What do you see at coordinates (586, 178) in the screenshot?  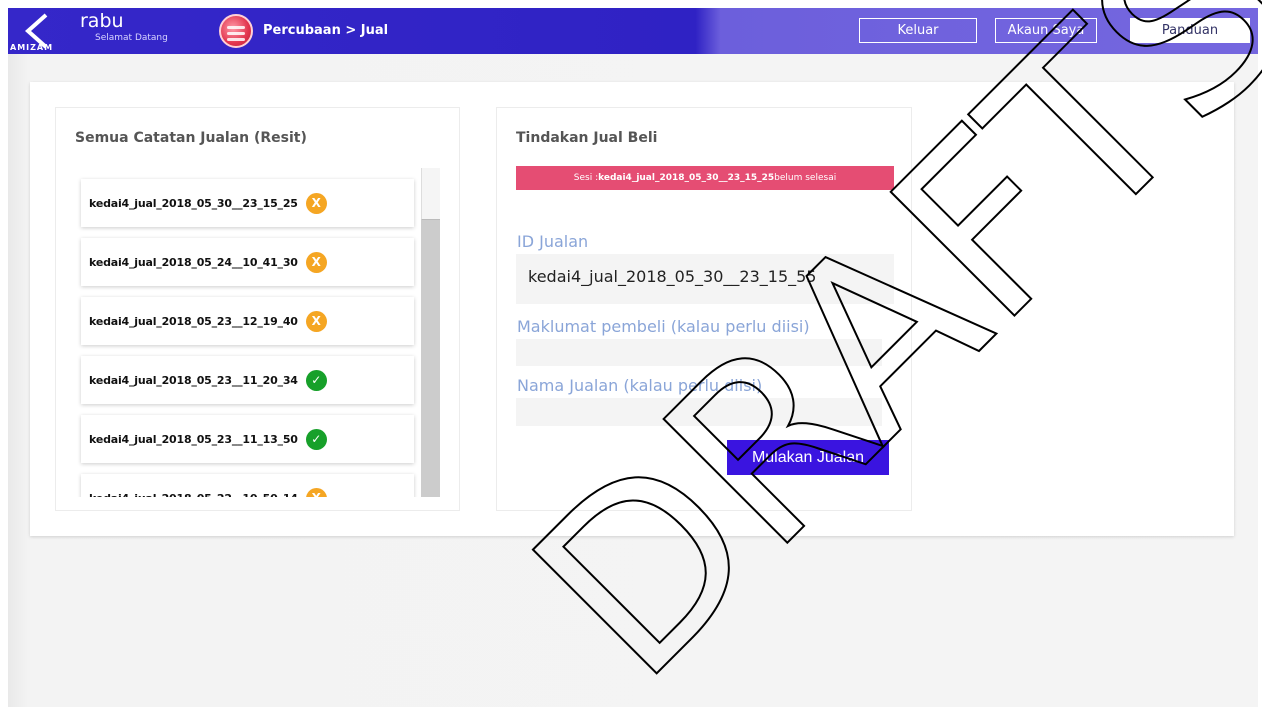 I see `session-banner-prefix: Sesi :` at bounding box center [586, 178].